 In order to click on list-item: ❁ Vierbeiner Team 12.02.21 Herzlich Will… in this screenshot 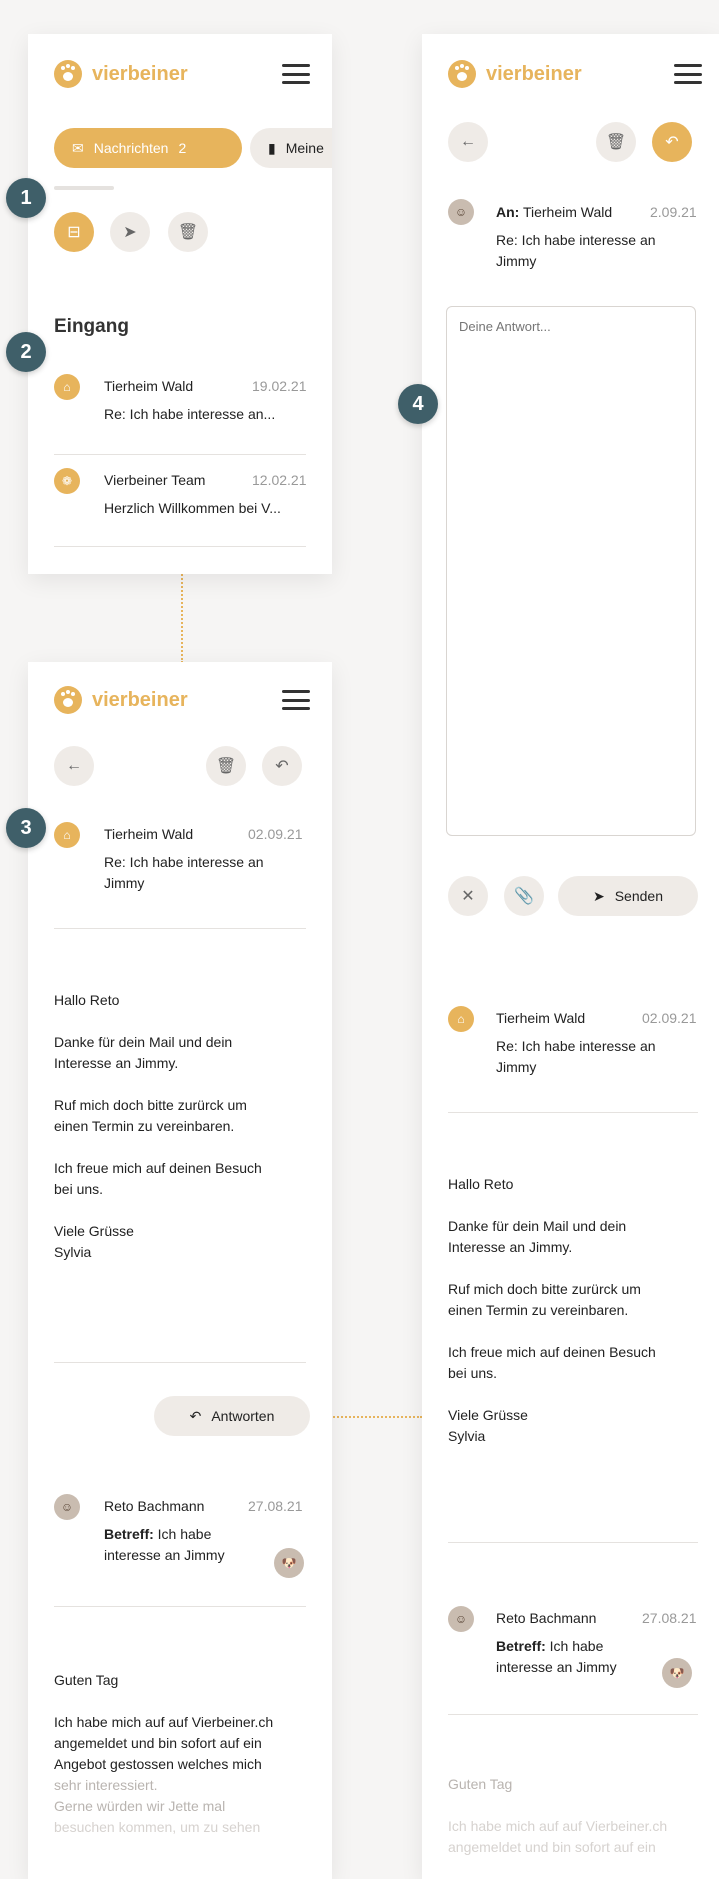, I will do `click(180, 513)`.